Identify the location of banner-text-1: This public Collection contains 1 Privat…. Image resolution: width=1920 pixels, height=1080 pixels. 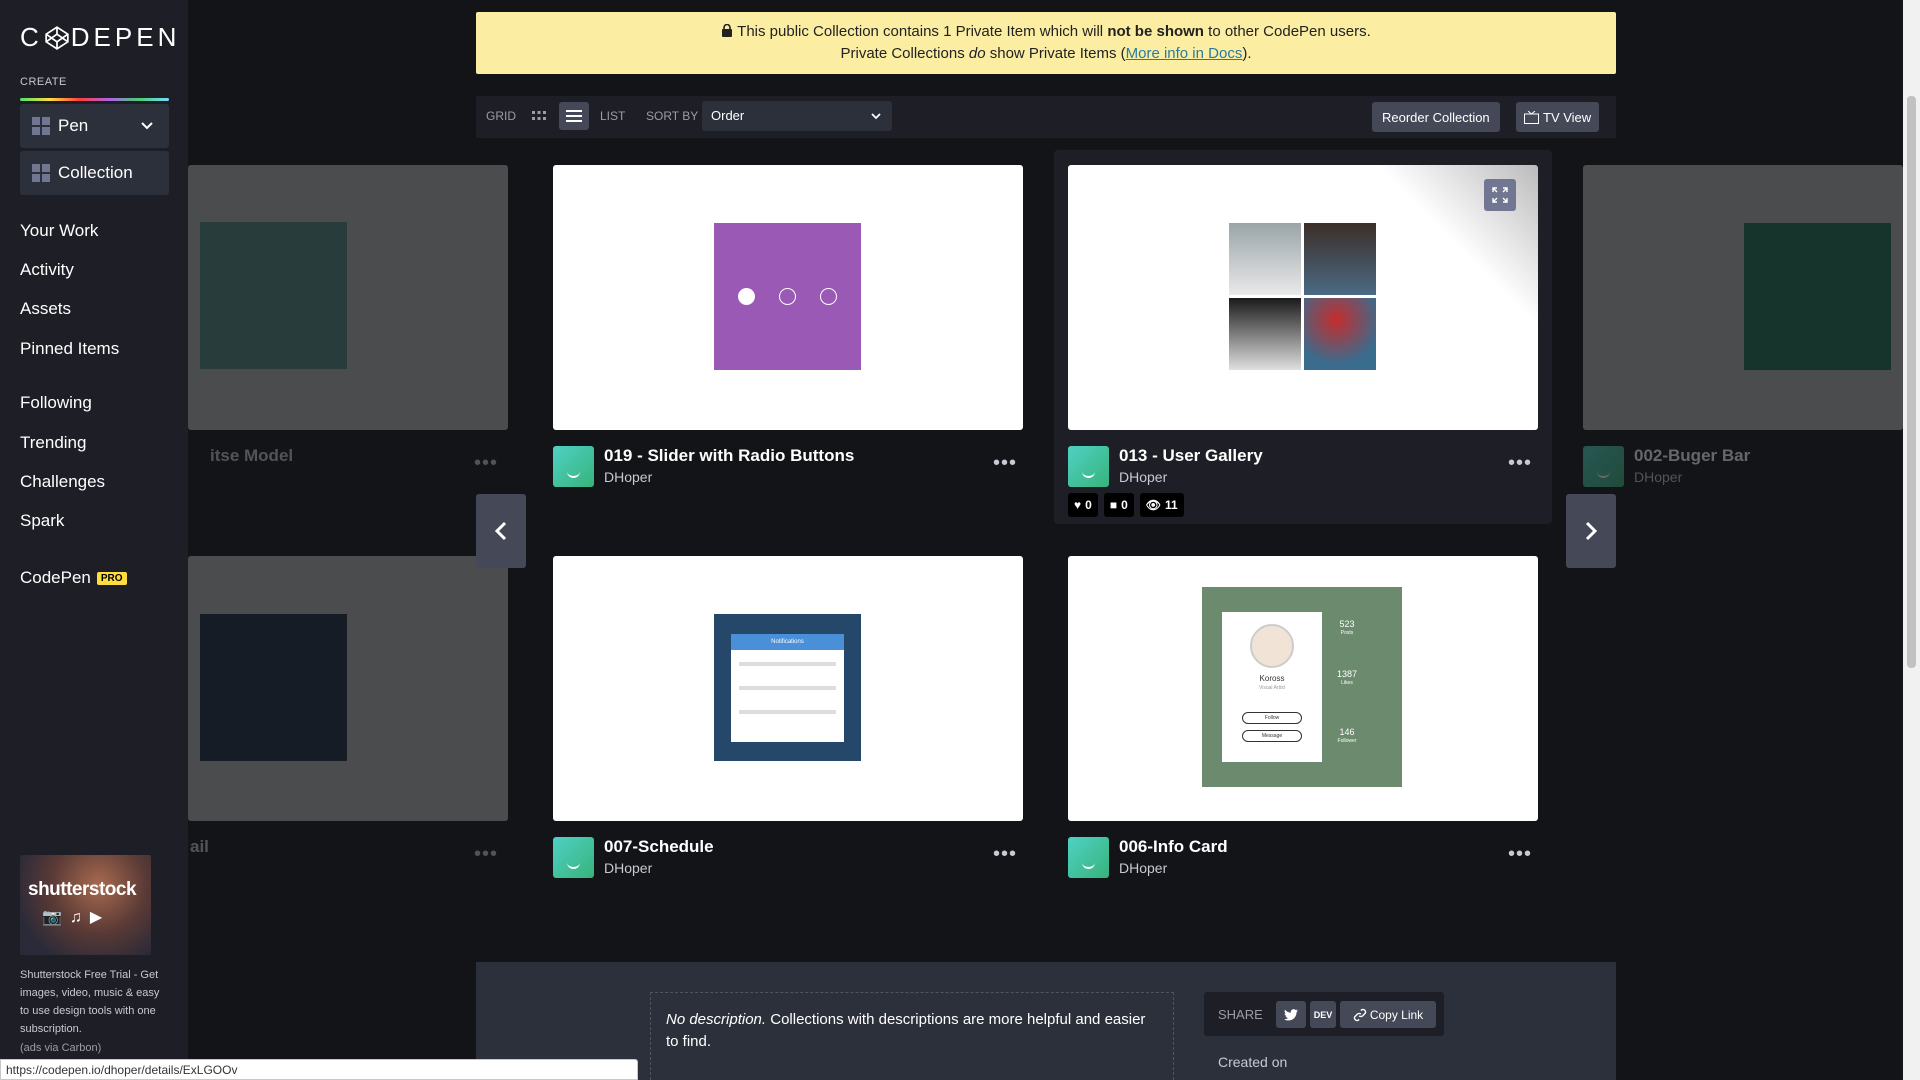
(922, 31).